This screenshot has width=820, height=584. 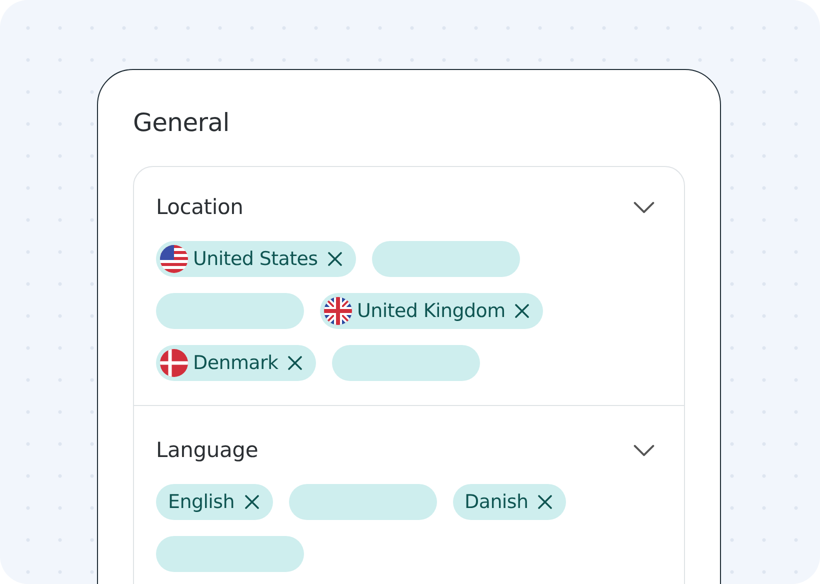 I want to click on tag-chip: United Kingdom, so click(x=432, y=311).